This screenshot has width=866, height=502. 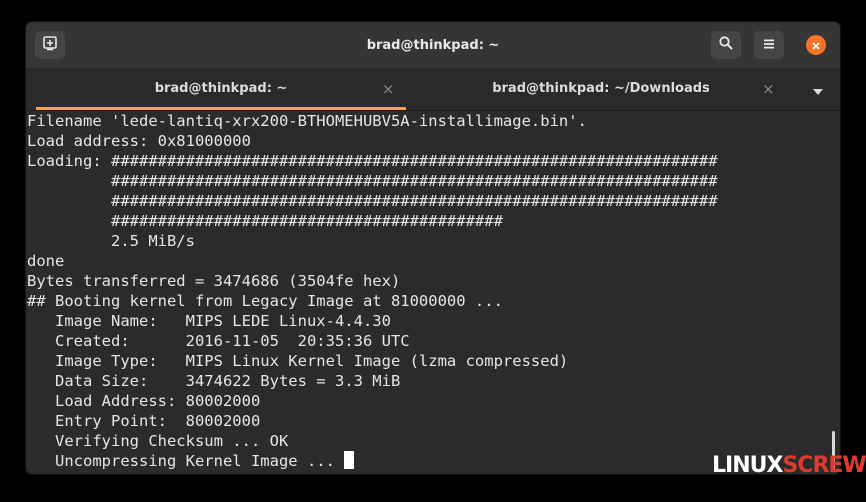 I want to click on menu-button, so click(x=769, y=45).